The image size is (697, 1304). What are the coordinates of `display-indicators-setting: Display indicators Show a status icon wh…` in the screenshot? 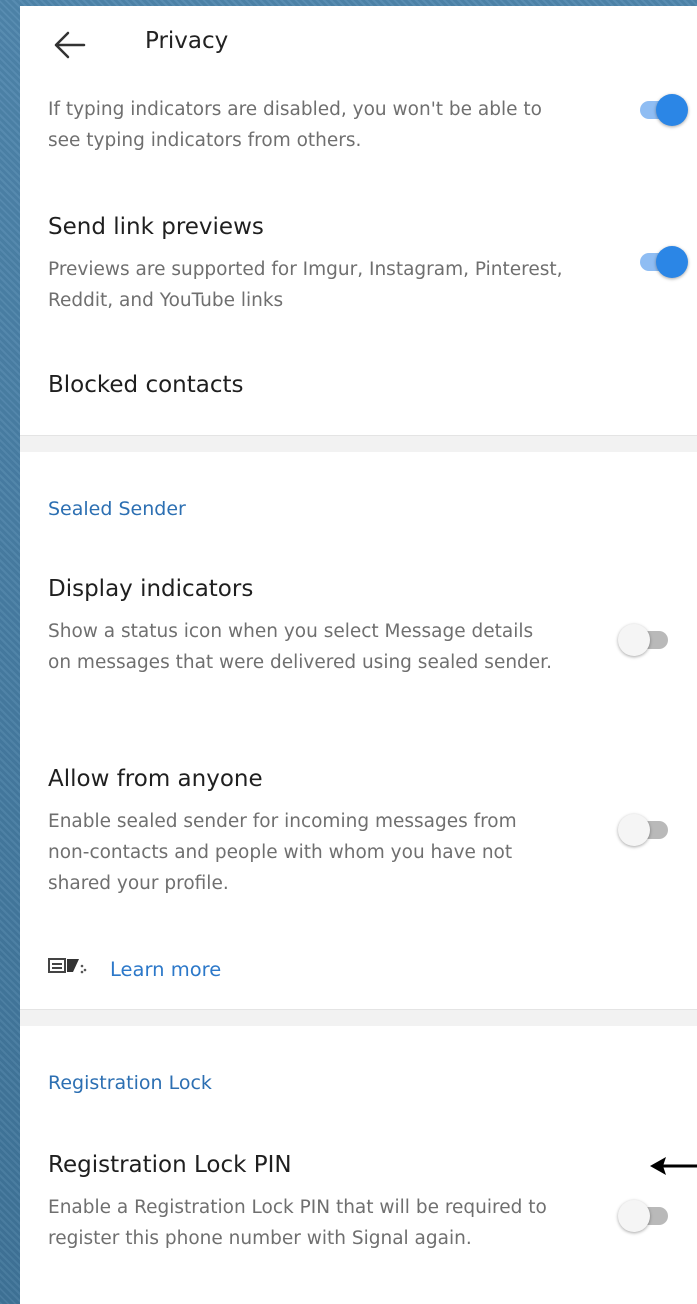 It's located at (358, 641).